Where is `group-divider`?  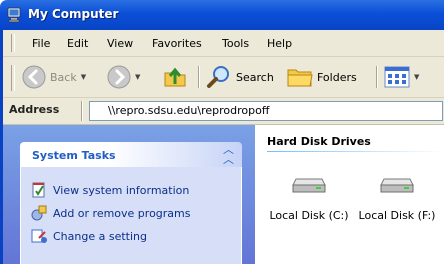
group-divider is located at coordinates (355, 151).